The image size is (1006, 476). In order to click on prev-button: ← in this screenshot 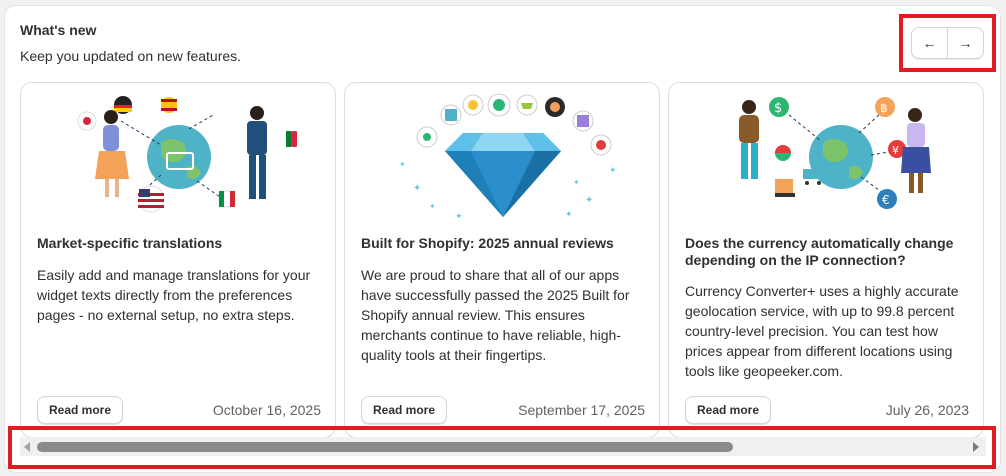, I will do `click(929, 43)`.